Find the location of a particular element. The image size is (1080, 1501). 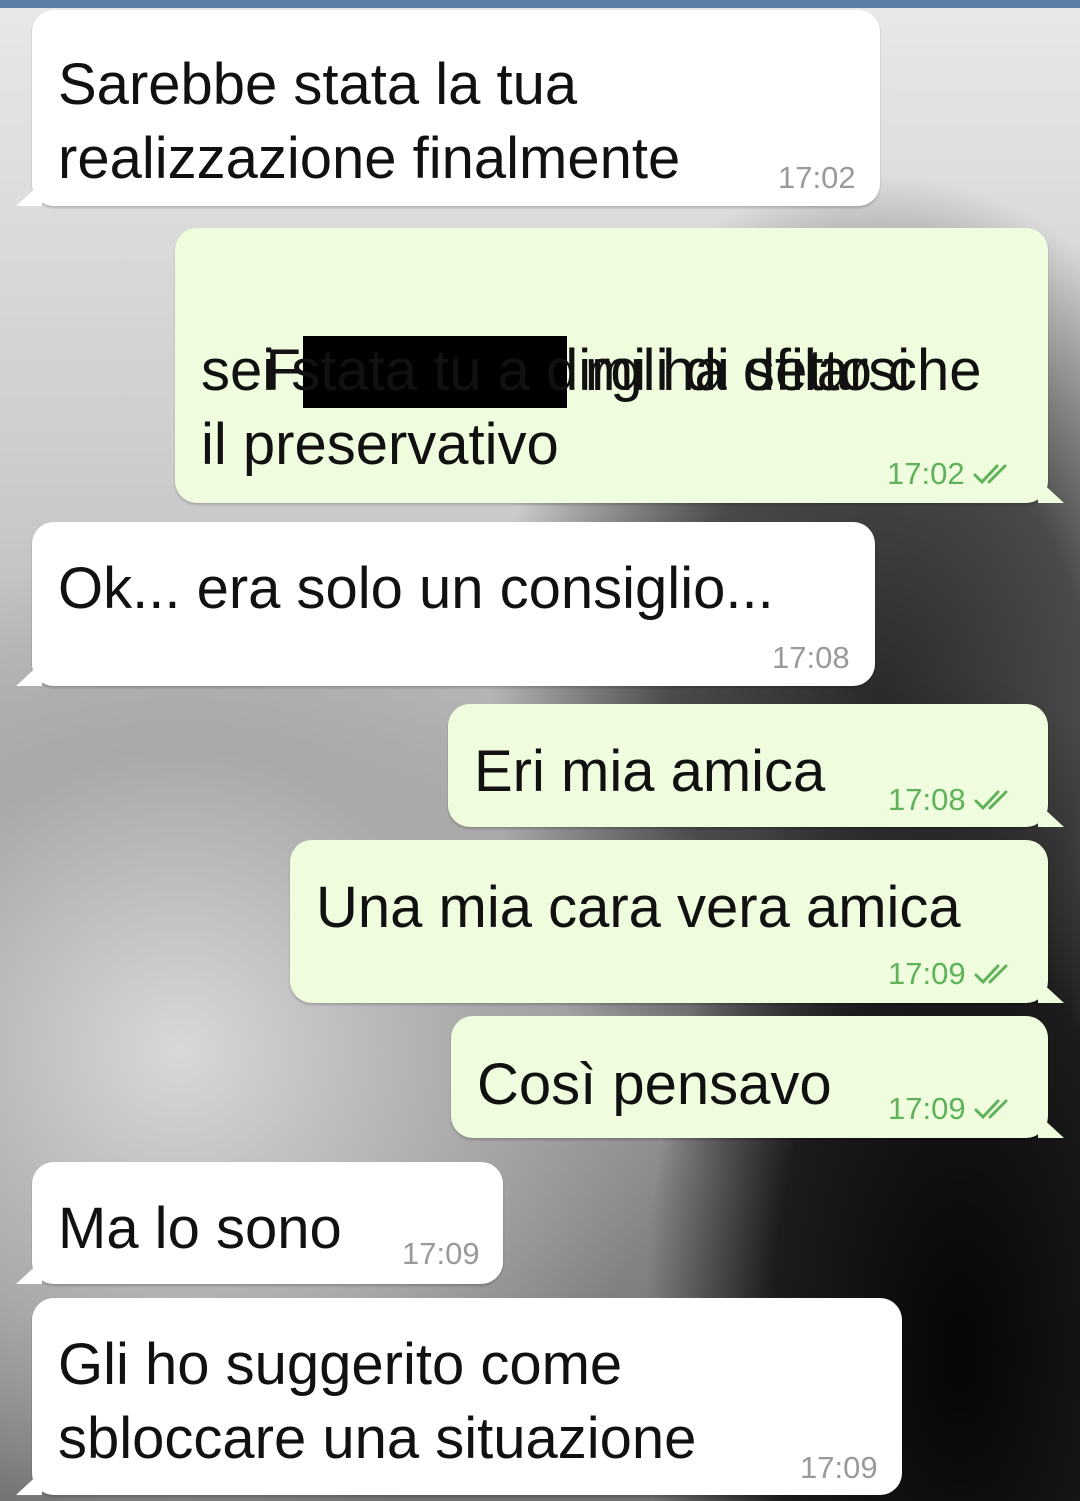

message-text-line: sei stata tu a dirgli di sfilarsi is located at coordinates (556, 370).